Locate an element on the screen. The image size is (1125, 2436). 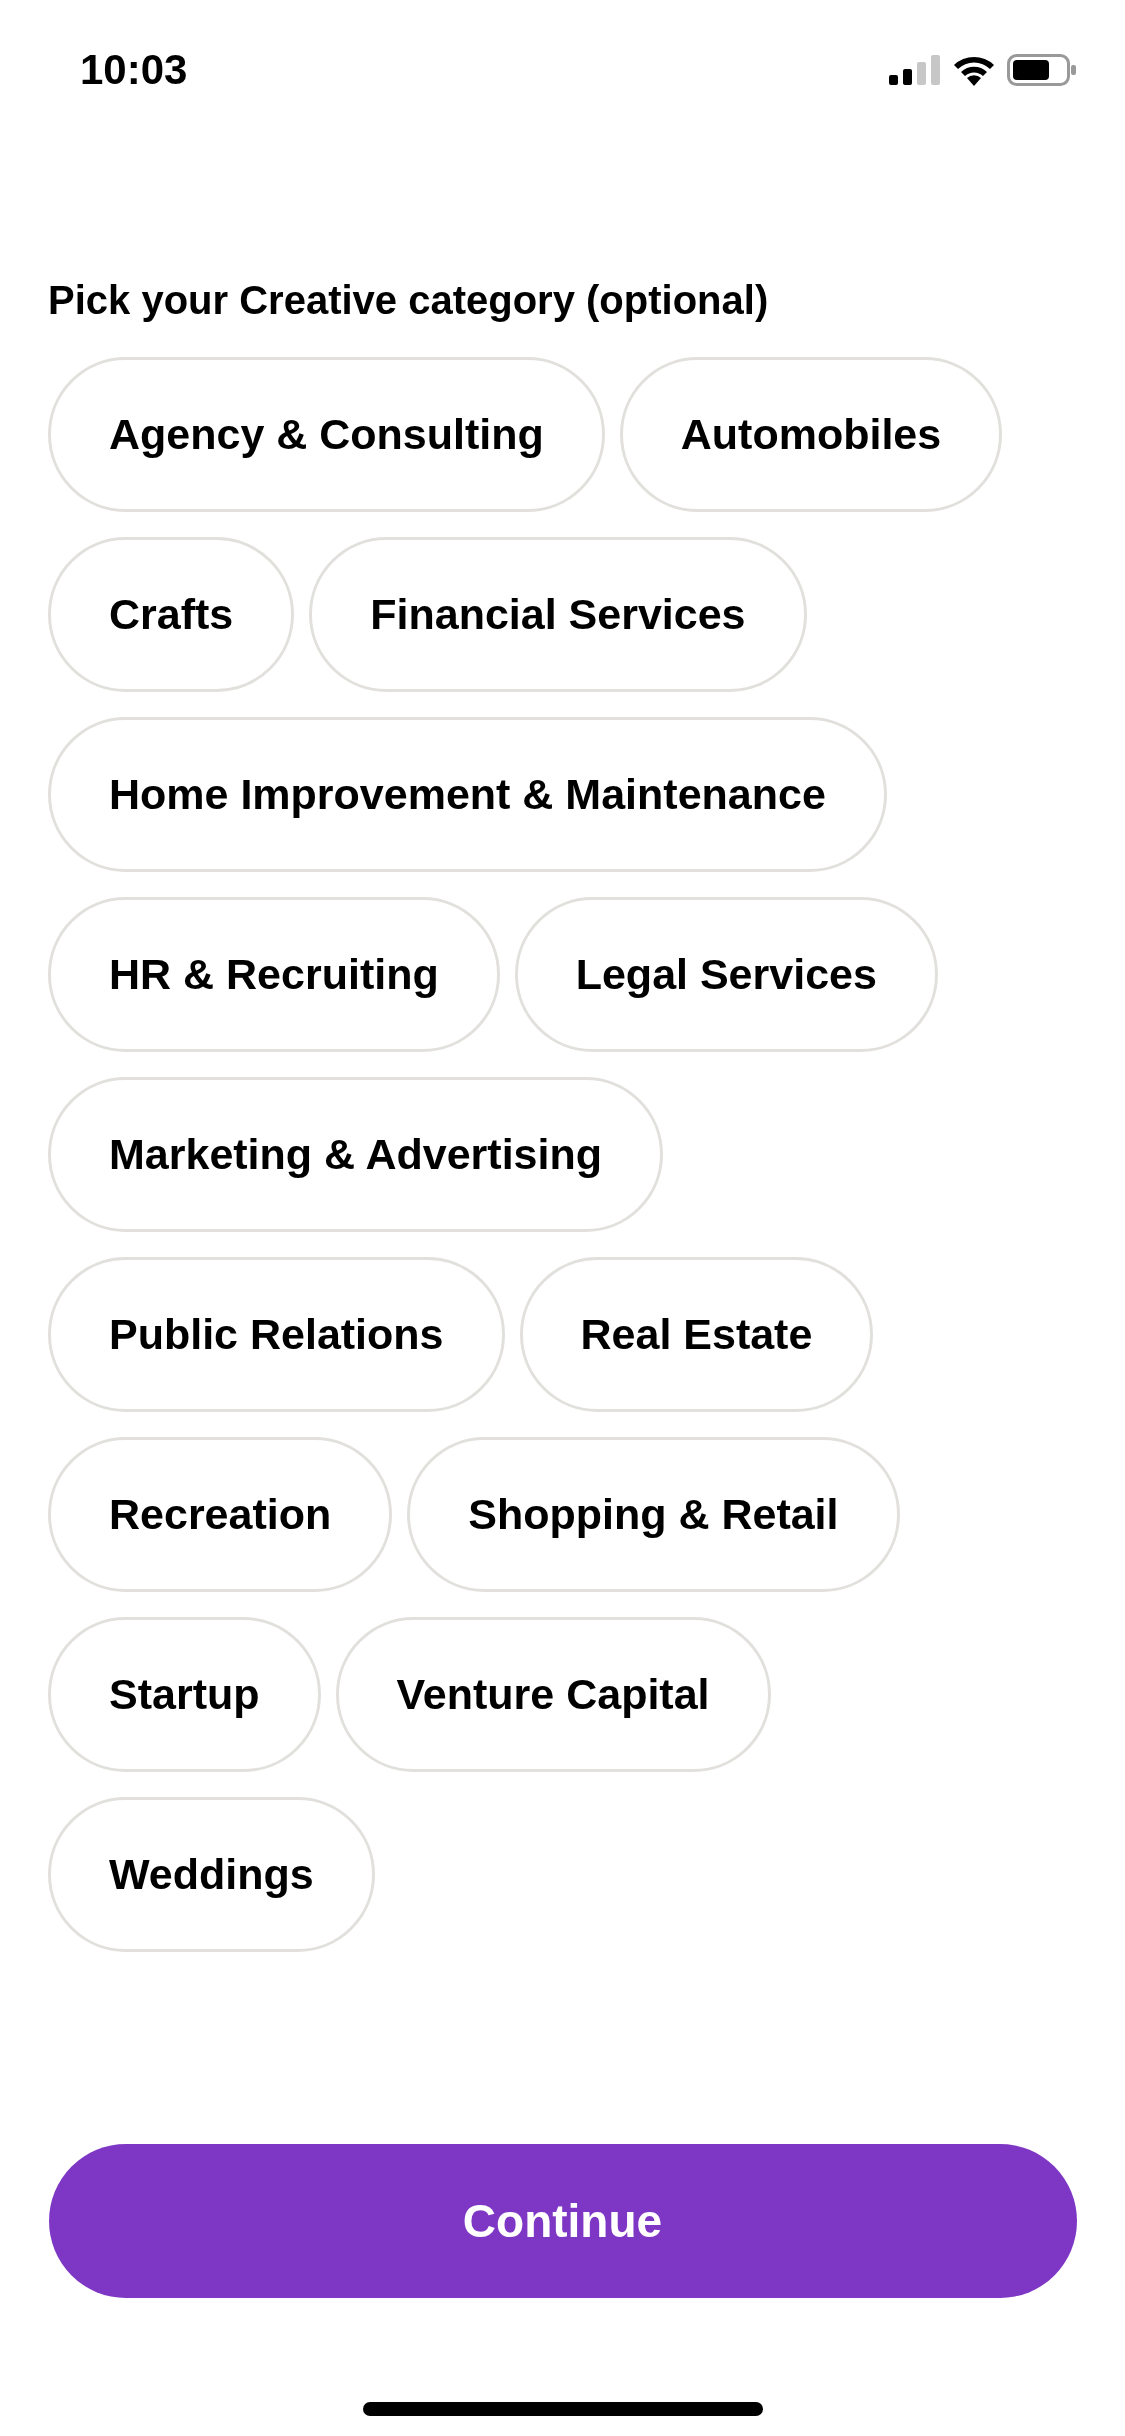
battery-icon is located at coordinates (1042, 70).